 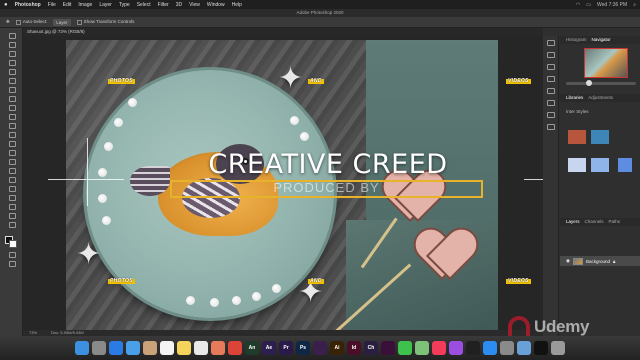 What do you see at coordinates (388, 348) in the screenshot?
I see `dock-xd-icon` at bounding box center [388, 348].